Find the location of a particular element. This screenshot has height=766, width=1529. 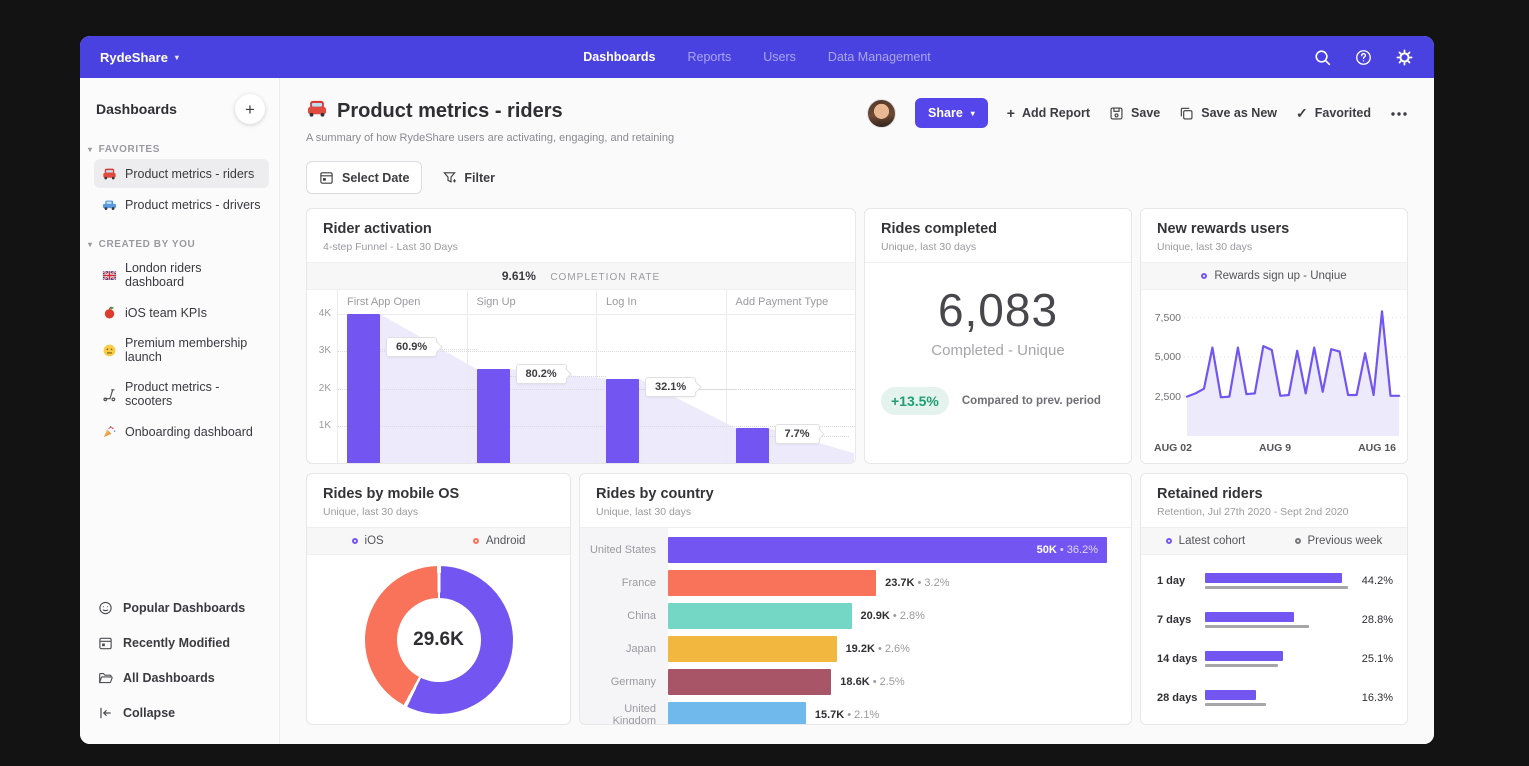

country-bar-track: 20.9K • 2.8% is located at coordinates (899, 615).